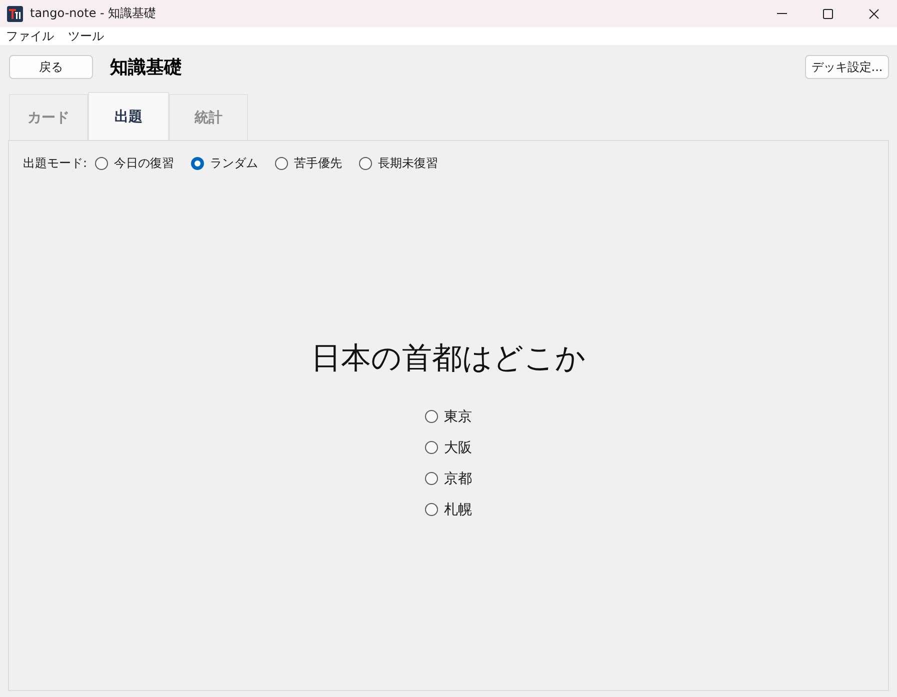  Describe the element at coordinates (448, 416) in the screenshot. I see `answer-radio-option: 東京` at that location.